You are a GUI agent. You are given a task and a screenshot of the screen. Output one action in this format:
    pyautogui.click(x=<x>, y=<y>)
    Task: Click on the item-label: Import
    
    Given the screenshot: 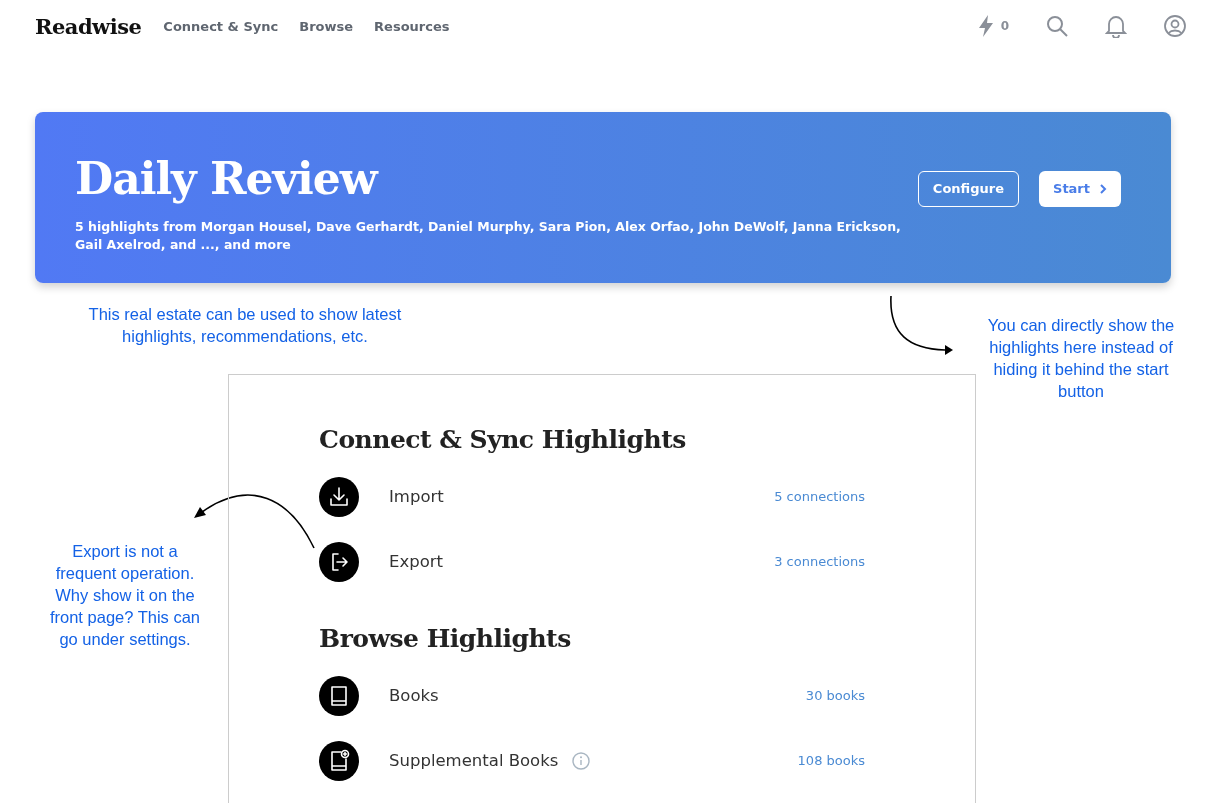 What is the action you would take?
    pyautogui.click(x=416, y=496)
    